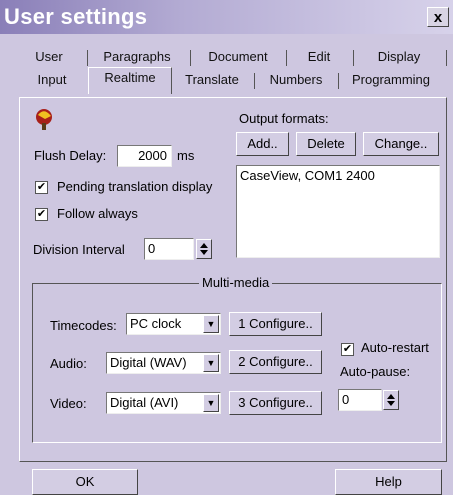 Image resolution: width=453 pixels, height=495 pixels. Describe the element at coordinates (211, 403) in the screenshot. I see `video-dropdown-icon: ▼` at that location.